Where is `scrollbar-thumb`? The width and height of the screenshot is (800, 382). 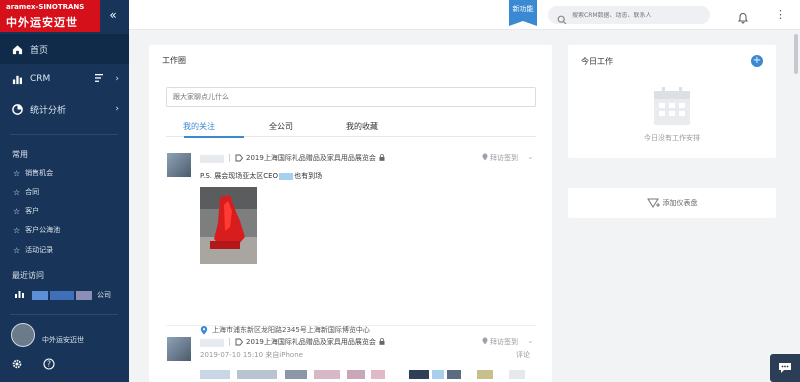
scrollbar-thumb is located at coordinates (796, 54).